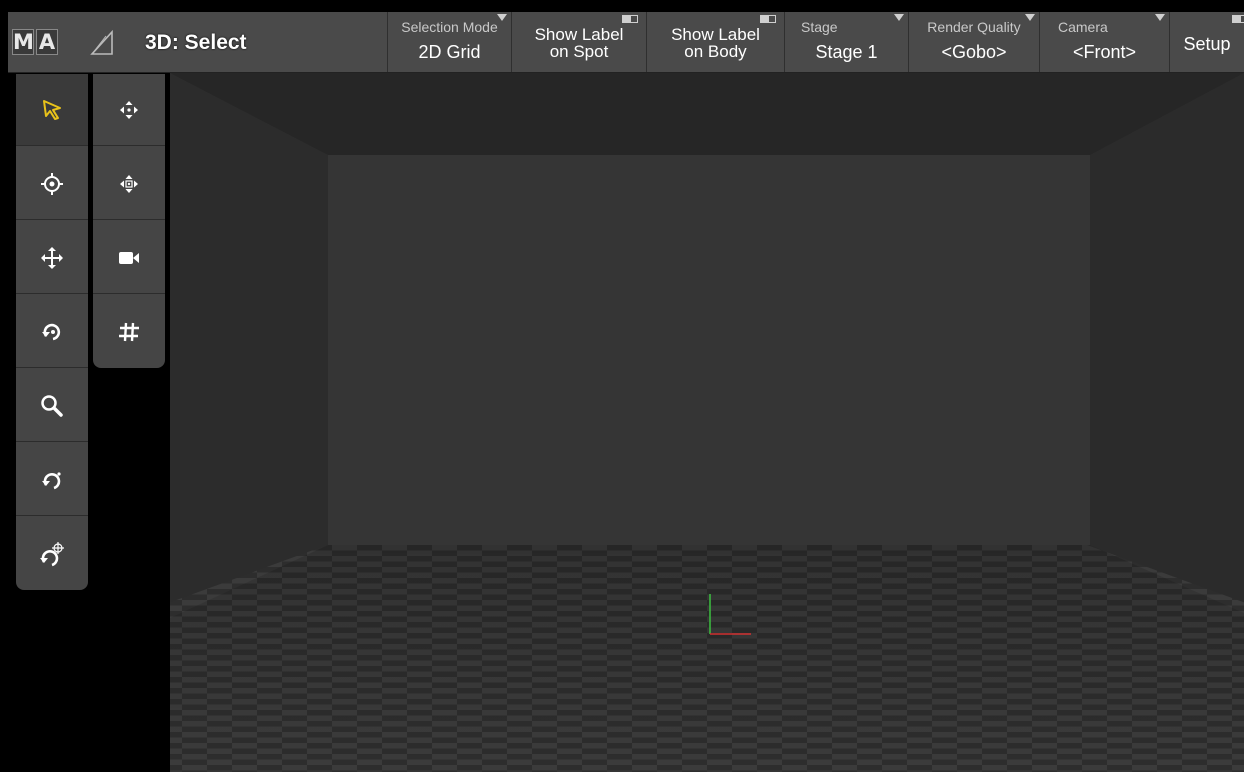 The height and width of the screenshot is (772, 1244). What do you see at coordinates (974, 52) in the screenshot?
I see `render-quality-value: <Gobo>` at bounding box center [974, 52].